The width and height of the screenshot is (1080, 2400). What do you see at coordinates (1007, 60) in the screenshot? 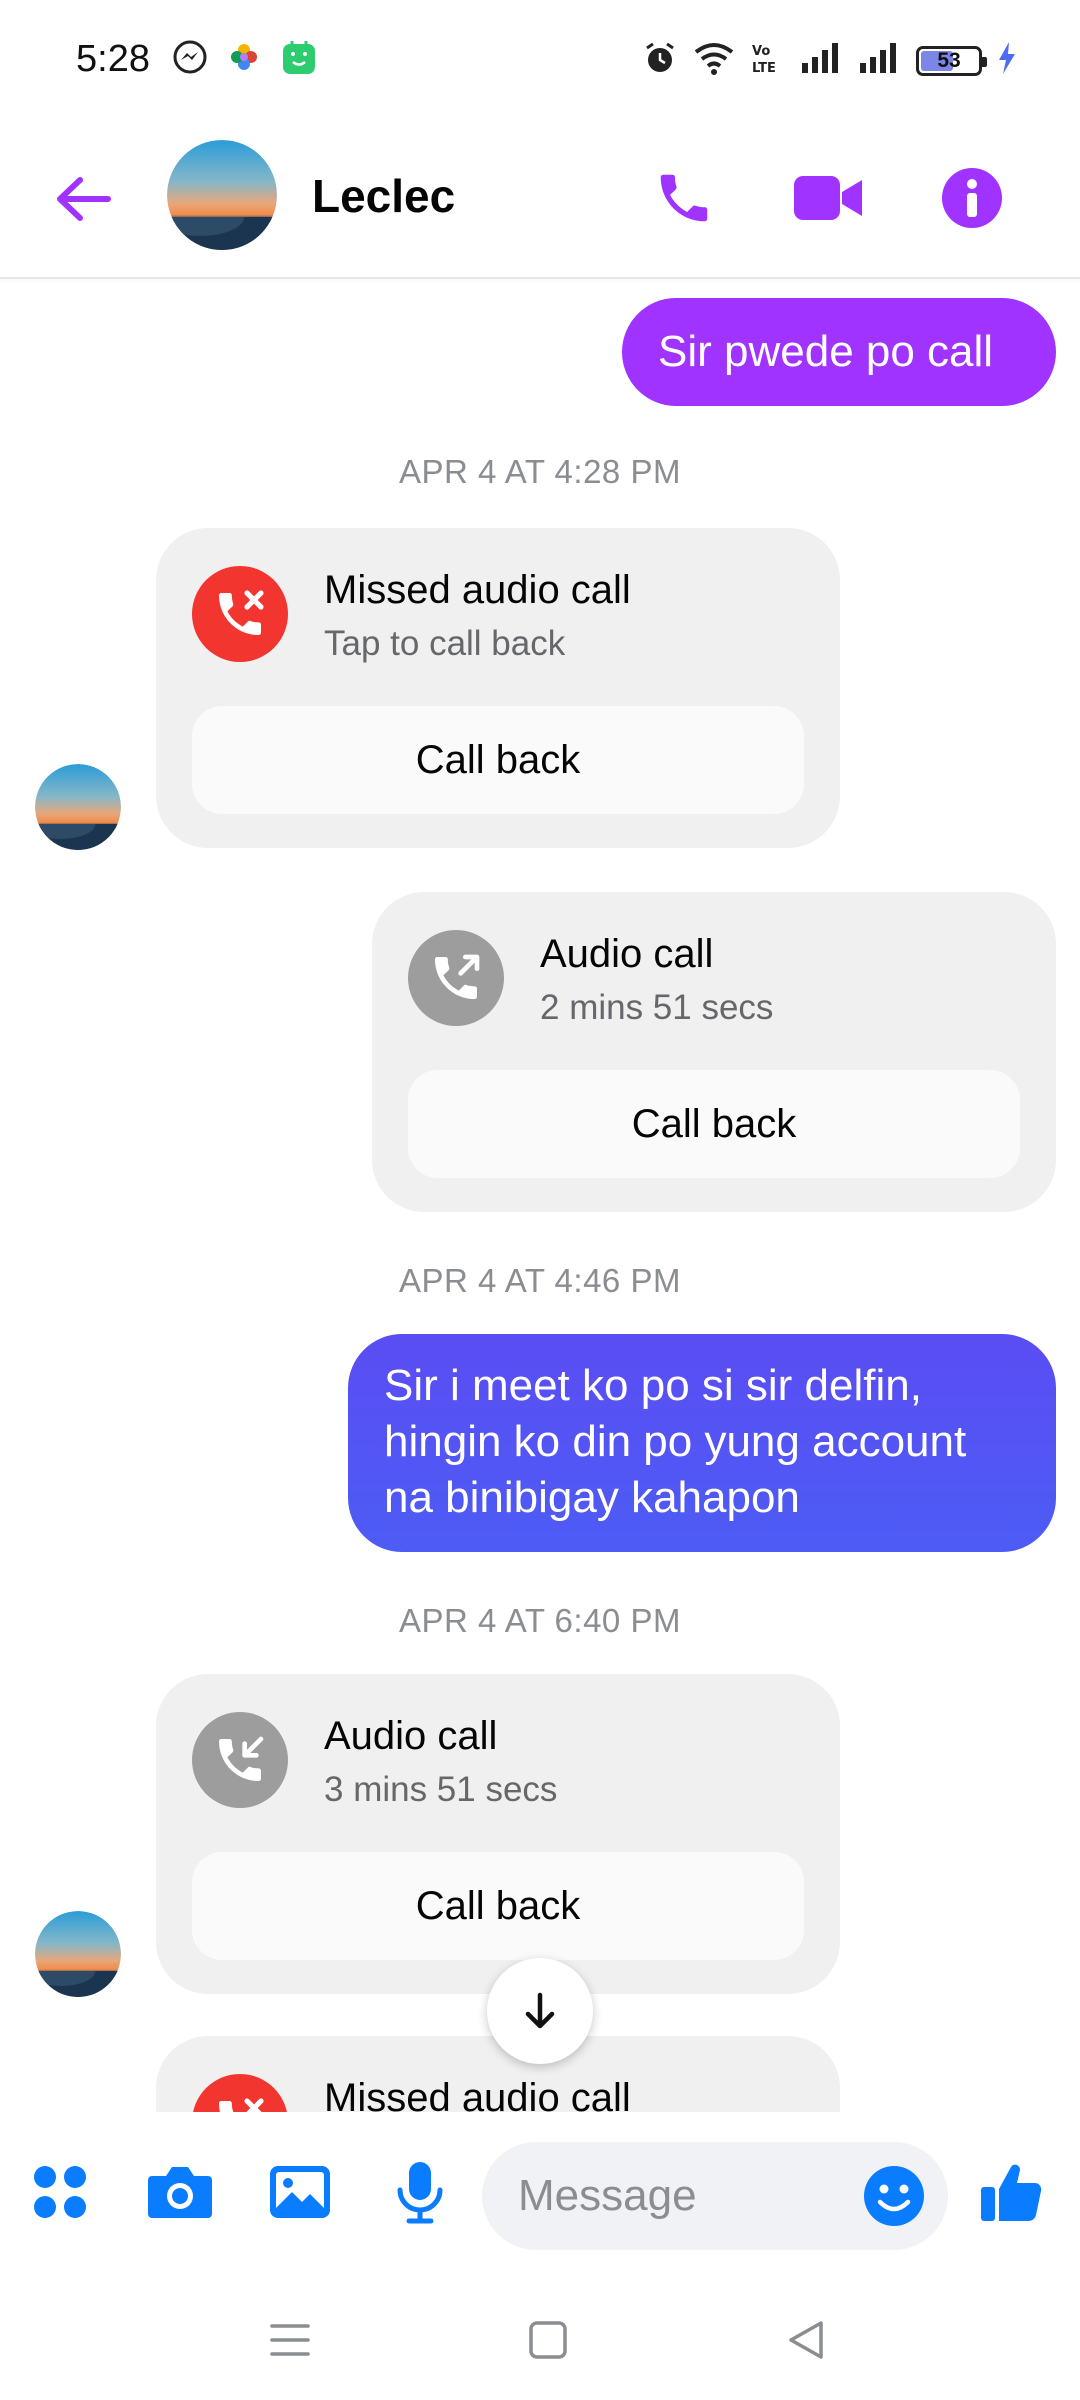
I see `charging-icon` at bounding box center [1007, 60].